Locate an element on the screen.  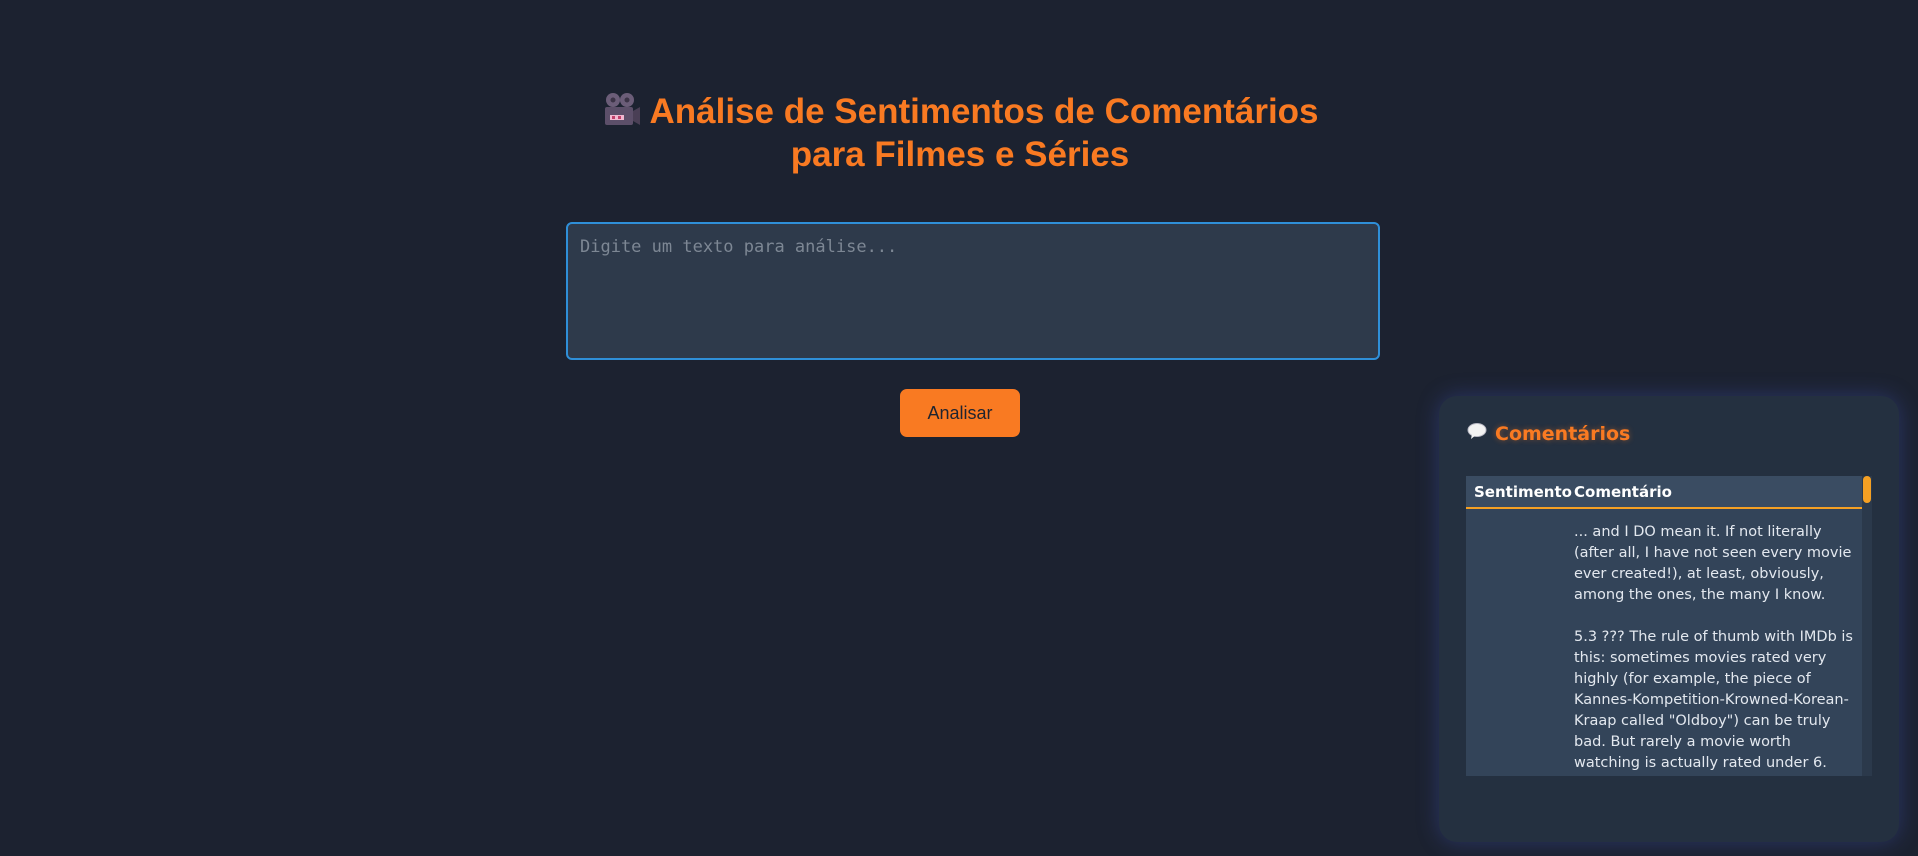
title-line-1: Análise de Sentimentos de Comentários is located at coordinates (984, 111).